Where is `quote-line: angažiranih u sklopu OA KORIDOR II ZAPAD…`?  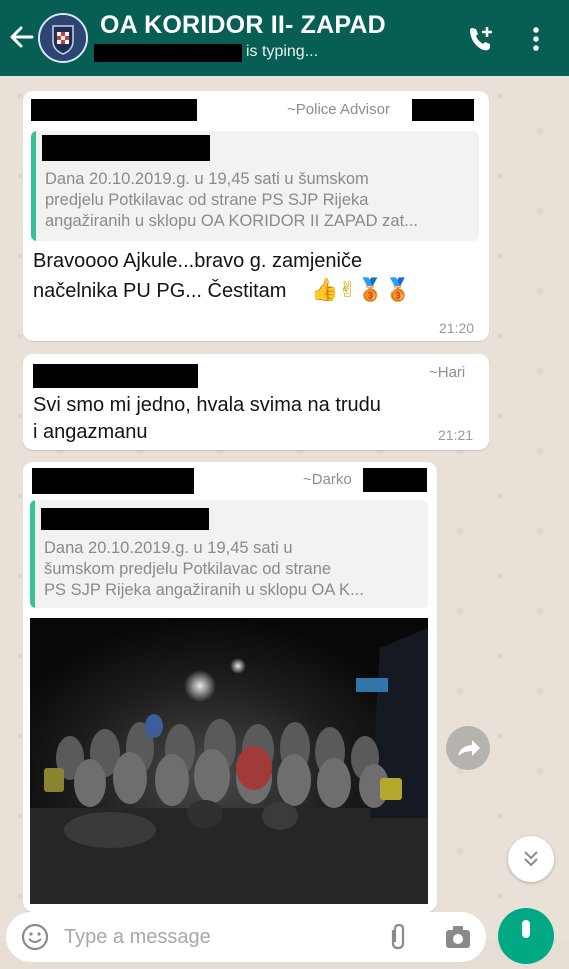
quote-line: angažiranih u sklopu OA KORIDOR II ZAPAD… is located at coordinates (231, 221).